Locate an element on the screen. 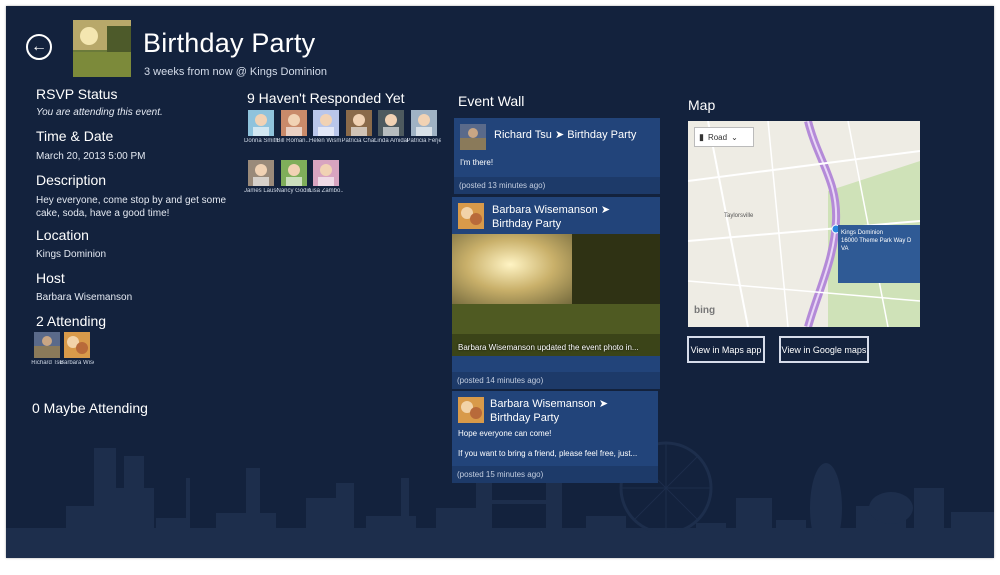 The height and width of the screenshot is (575, 1000). description-heading: Description is located at coordinates (71, 180).